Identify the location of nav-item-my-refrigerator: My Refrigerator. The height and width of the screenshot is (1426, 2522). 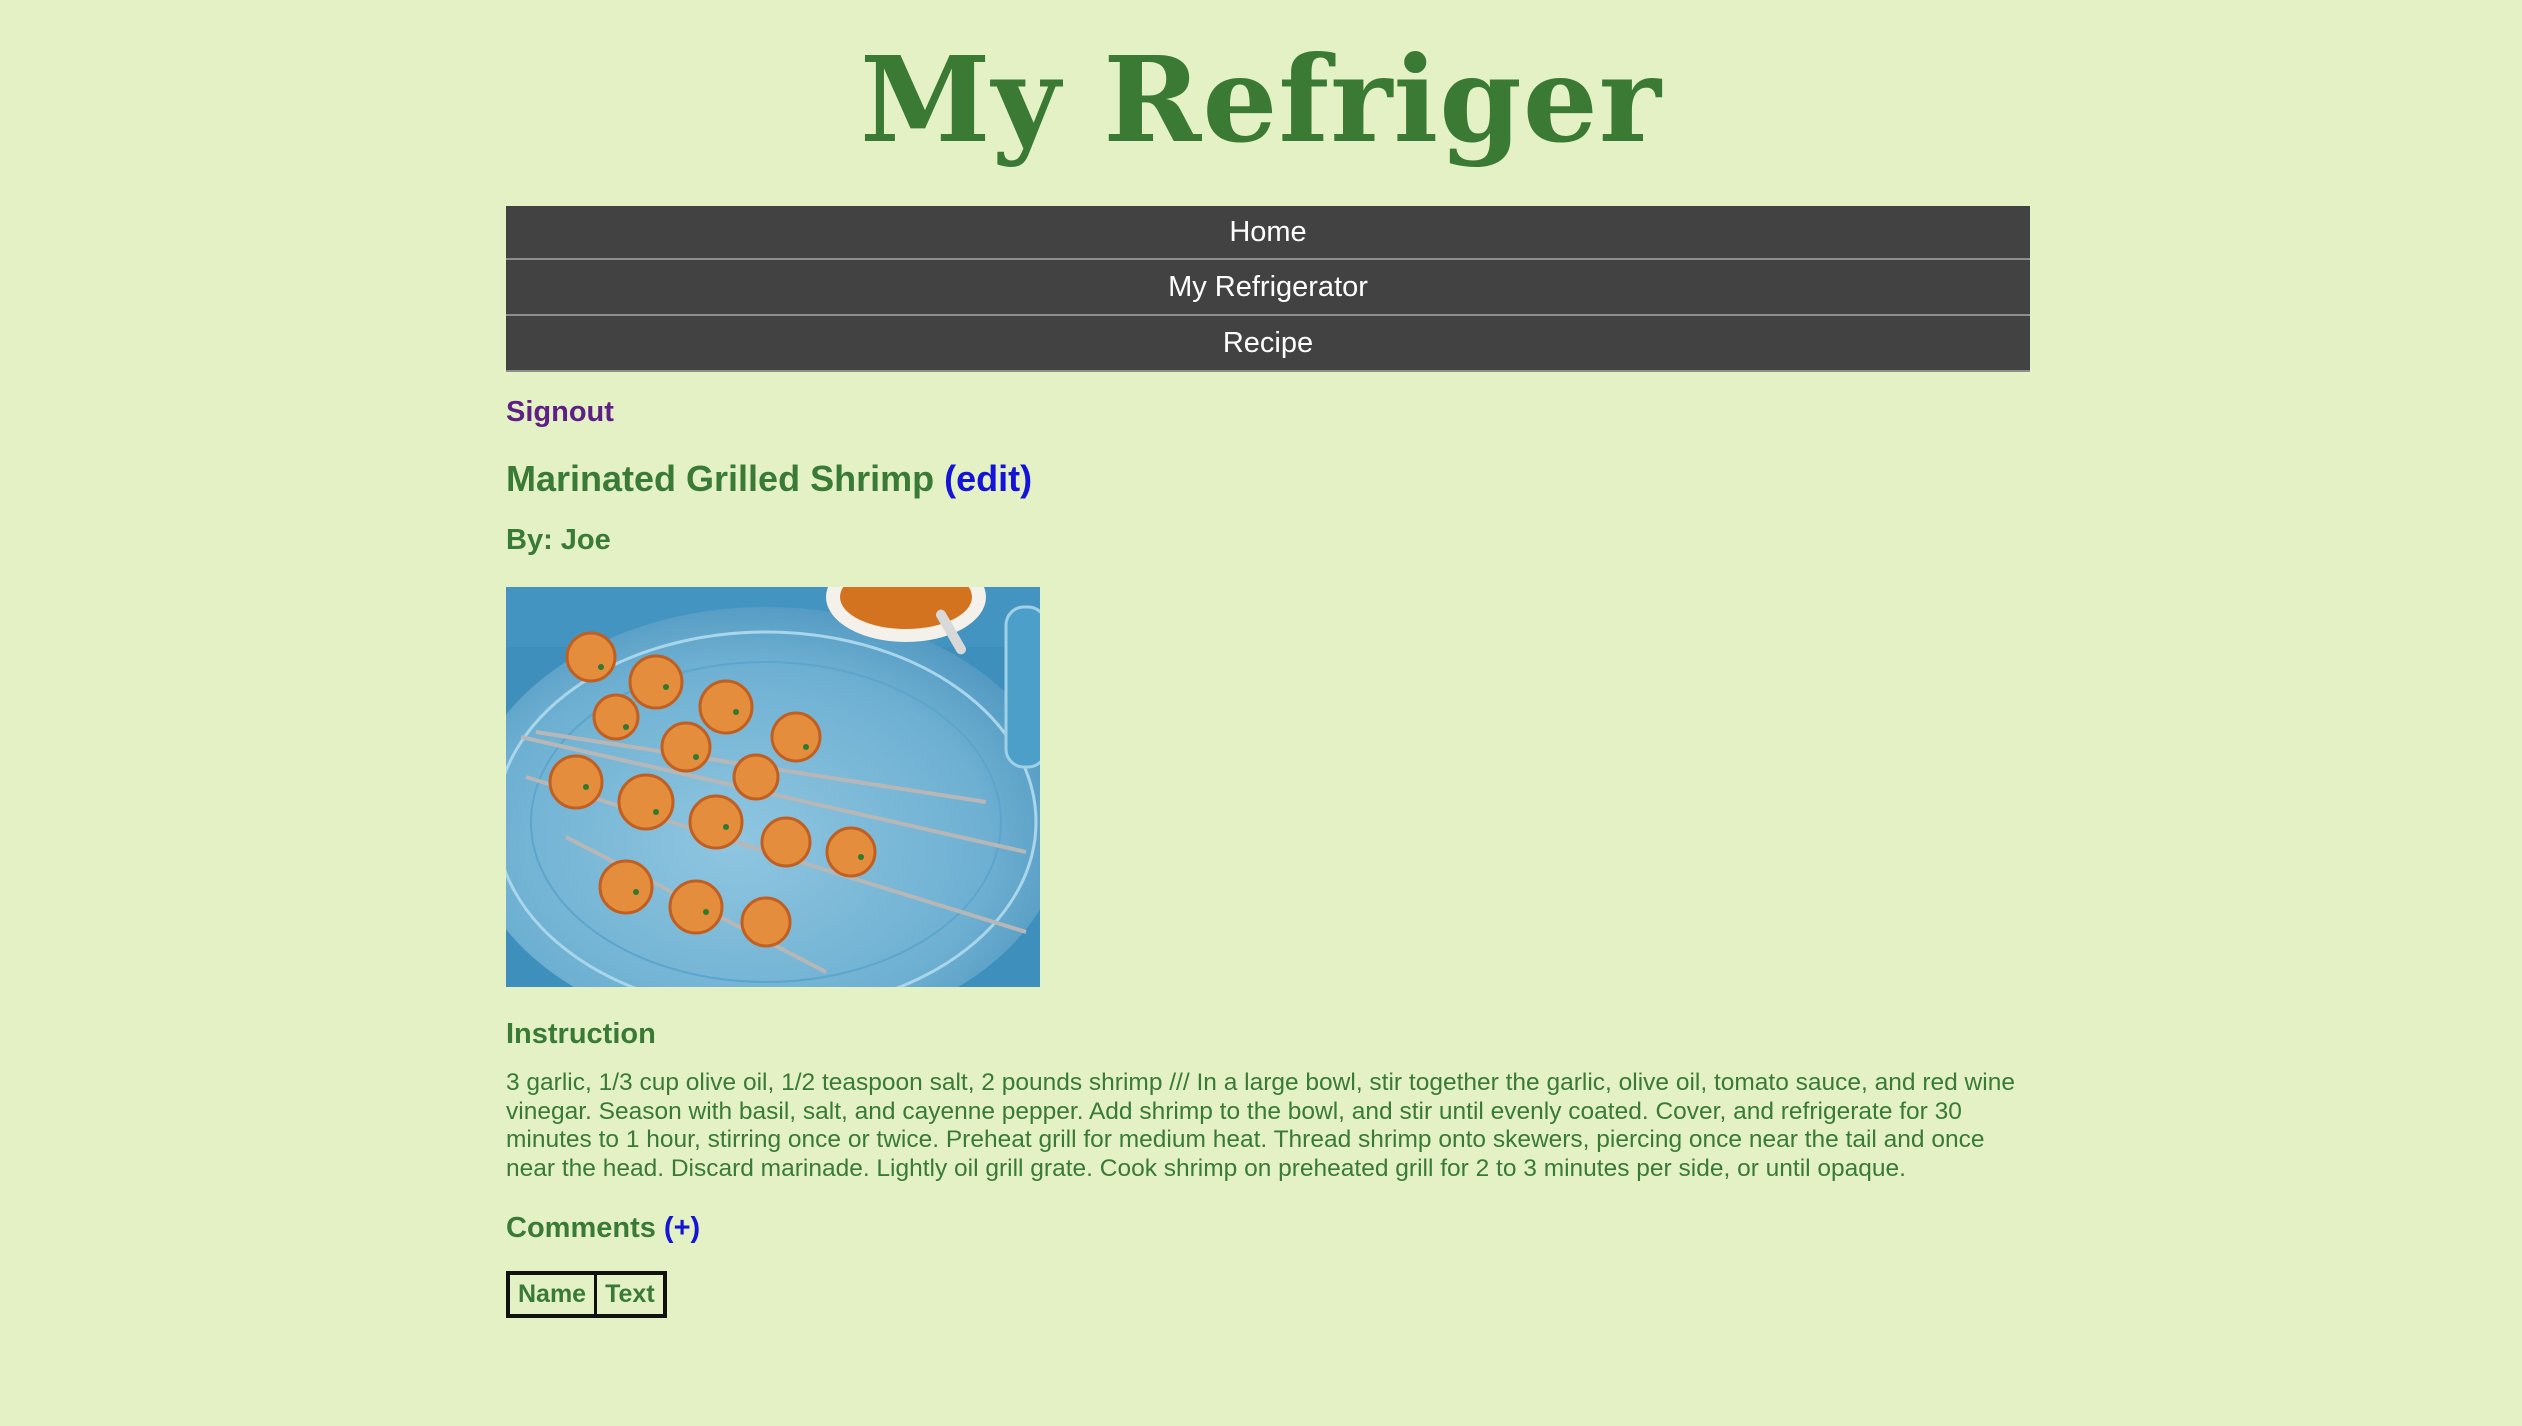
(1268, 288).